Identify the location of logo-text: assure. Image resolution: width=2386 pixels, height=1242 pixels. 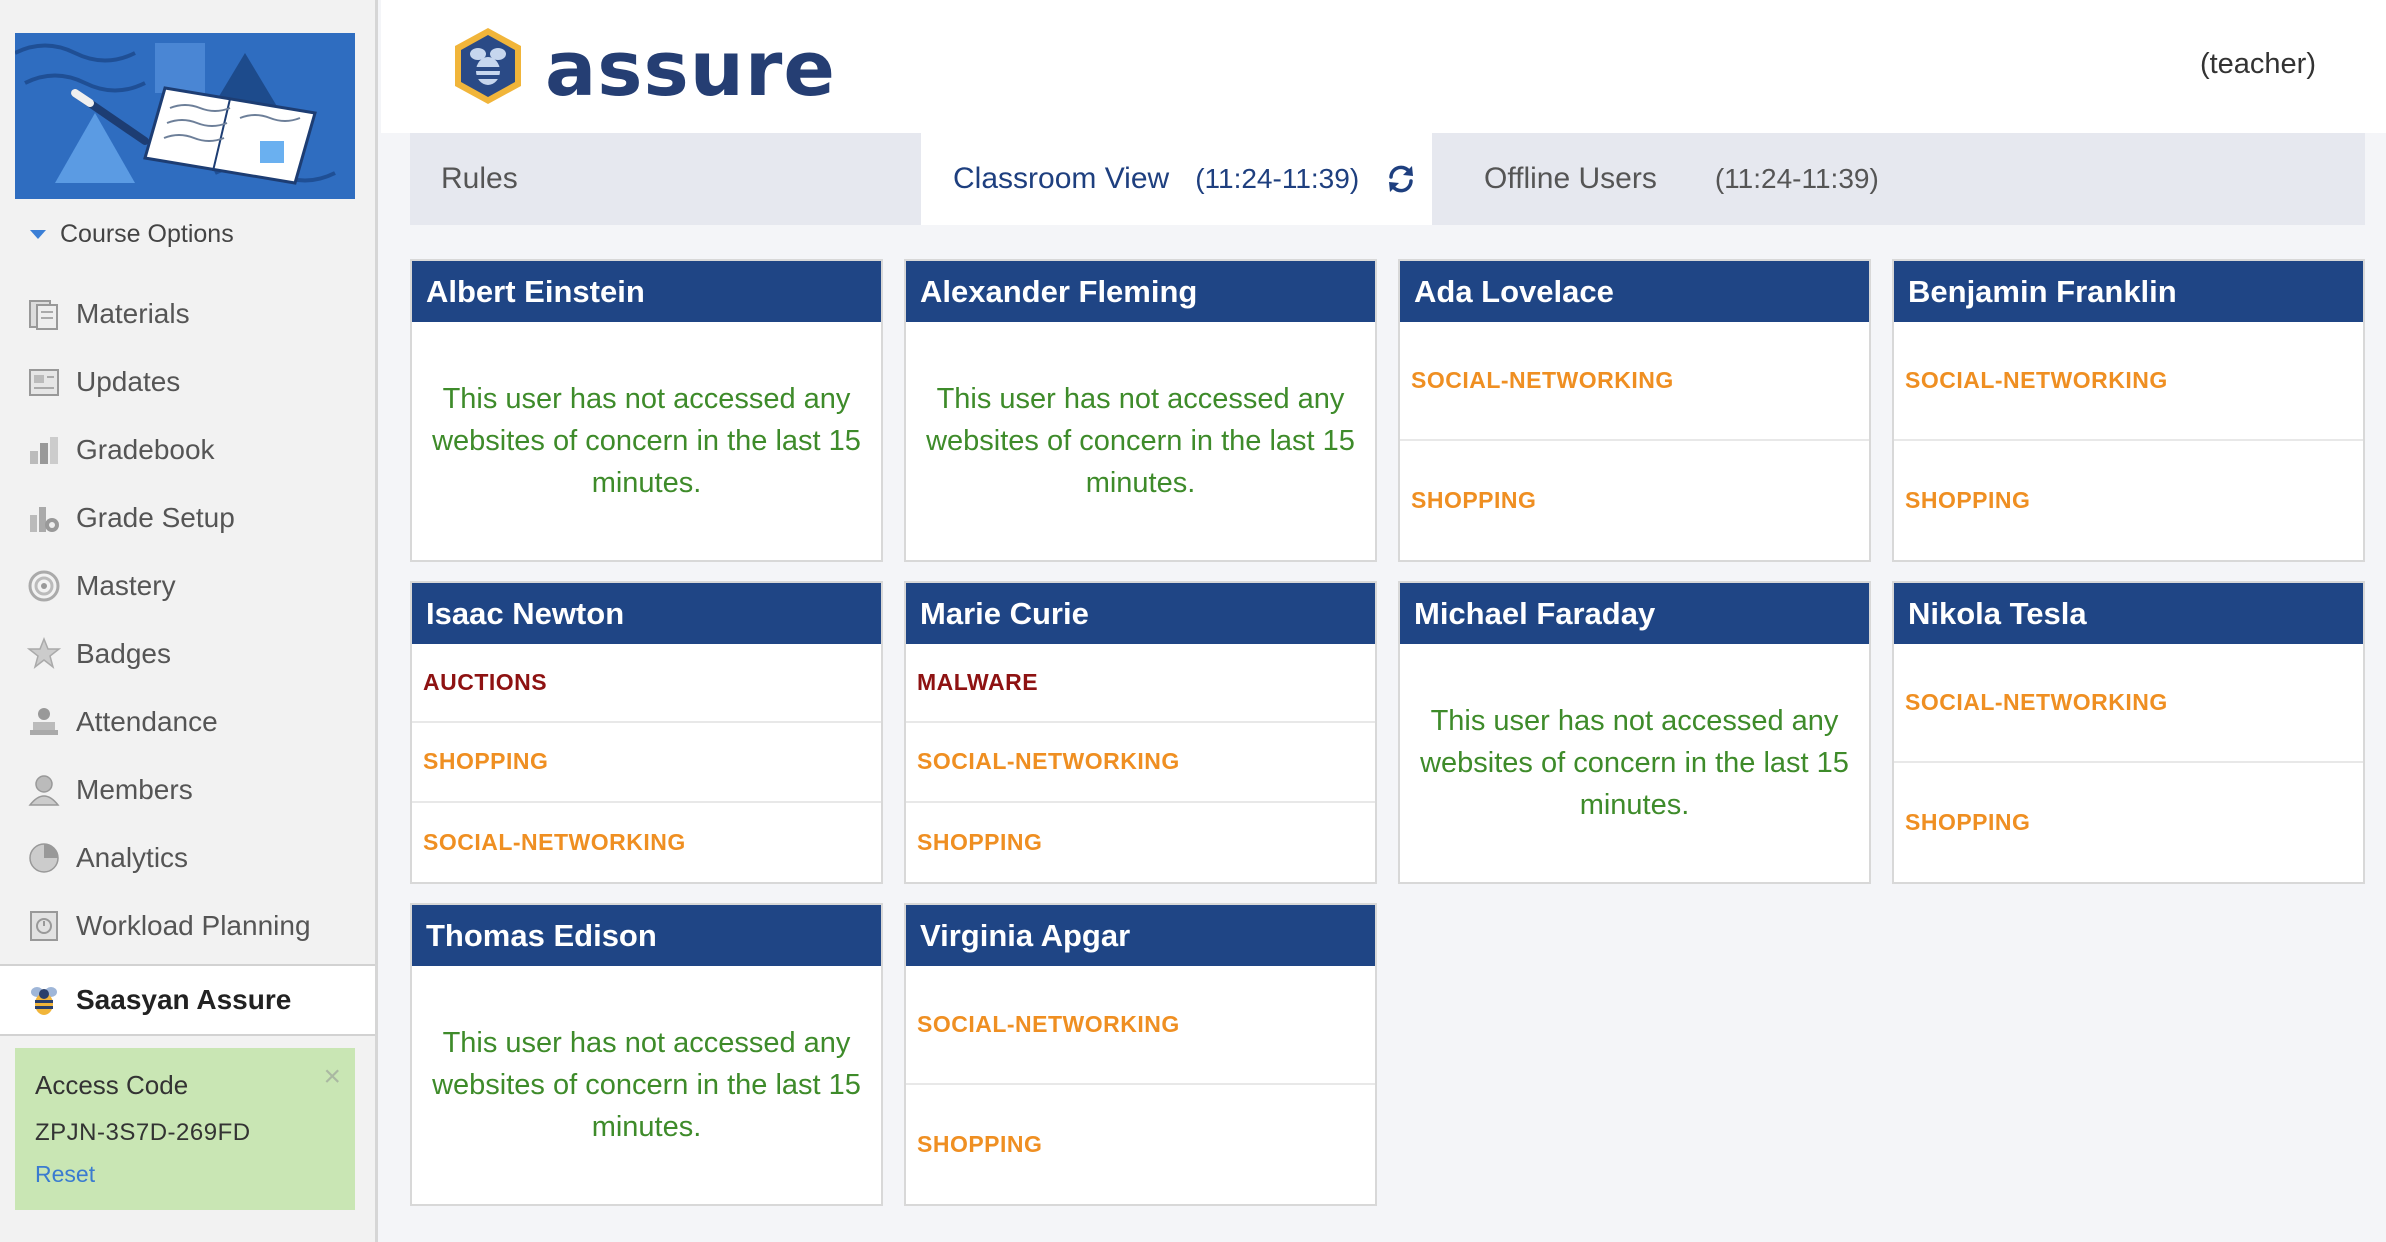
(690, 68).